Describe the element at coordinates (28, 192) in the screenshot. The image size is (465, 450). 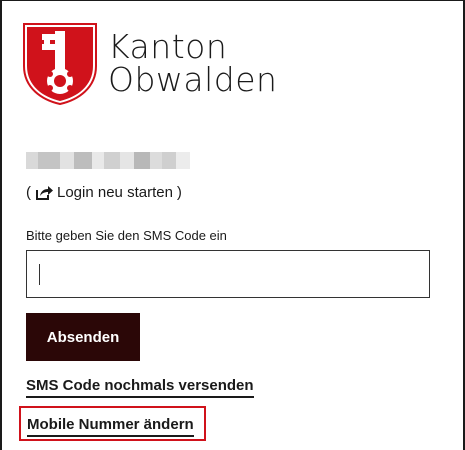
I see `paren-open: (` at that location.